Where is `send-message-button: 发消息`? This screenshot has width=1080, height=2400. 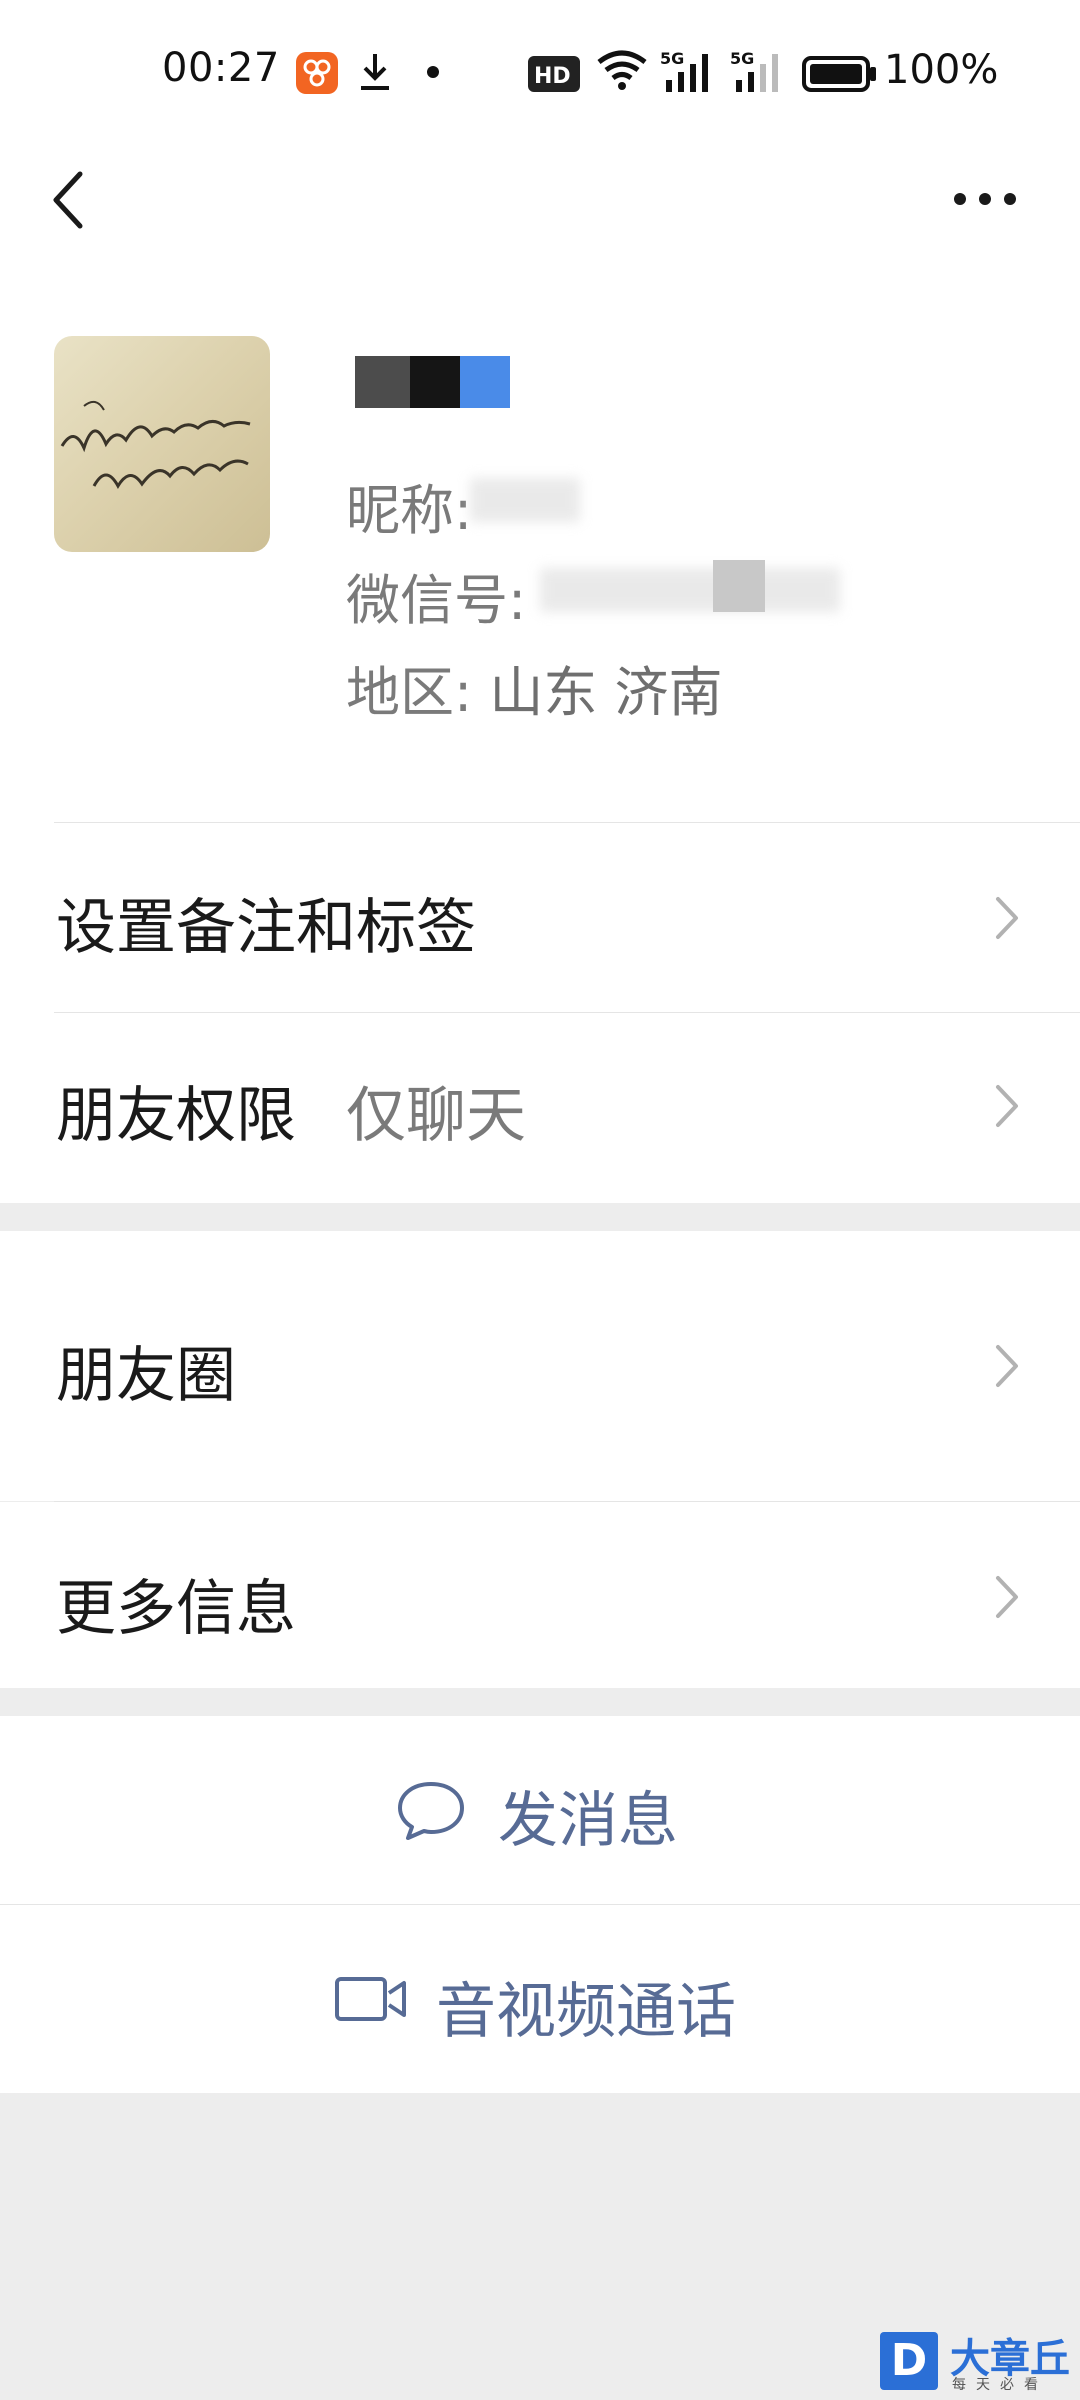 send-message-button: 发消息 is located at coordinates (540, 1810).